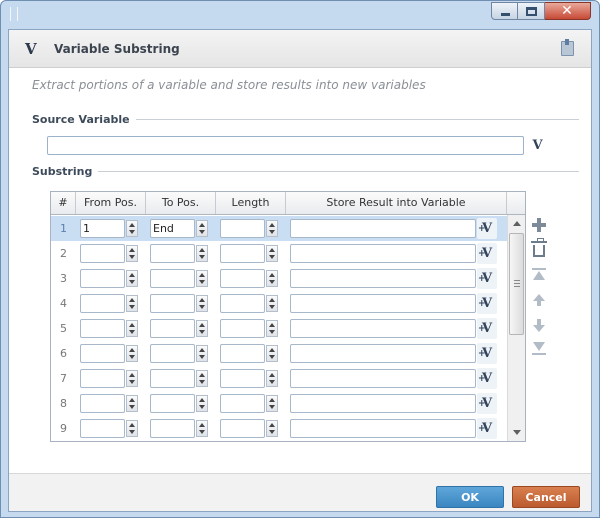 The height and width of the screenshot is (518, 600). Describe the element at coordinates (567, 47) in the screenshot. I see `book-icon` at that location.